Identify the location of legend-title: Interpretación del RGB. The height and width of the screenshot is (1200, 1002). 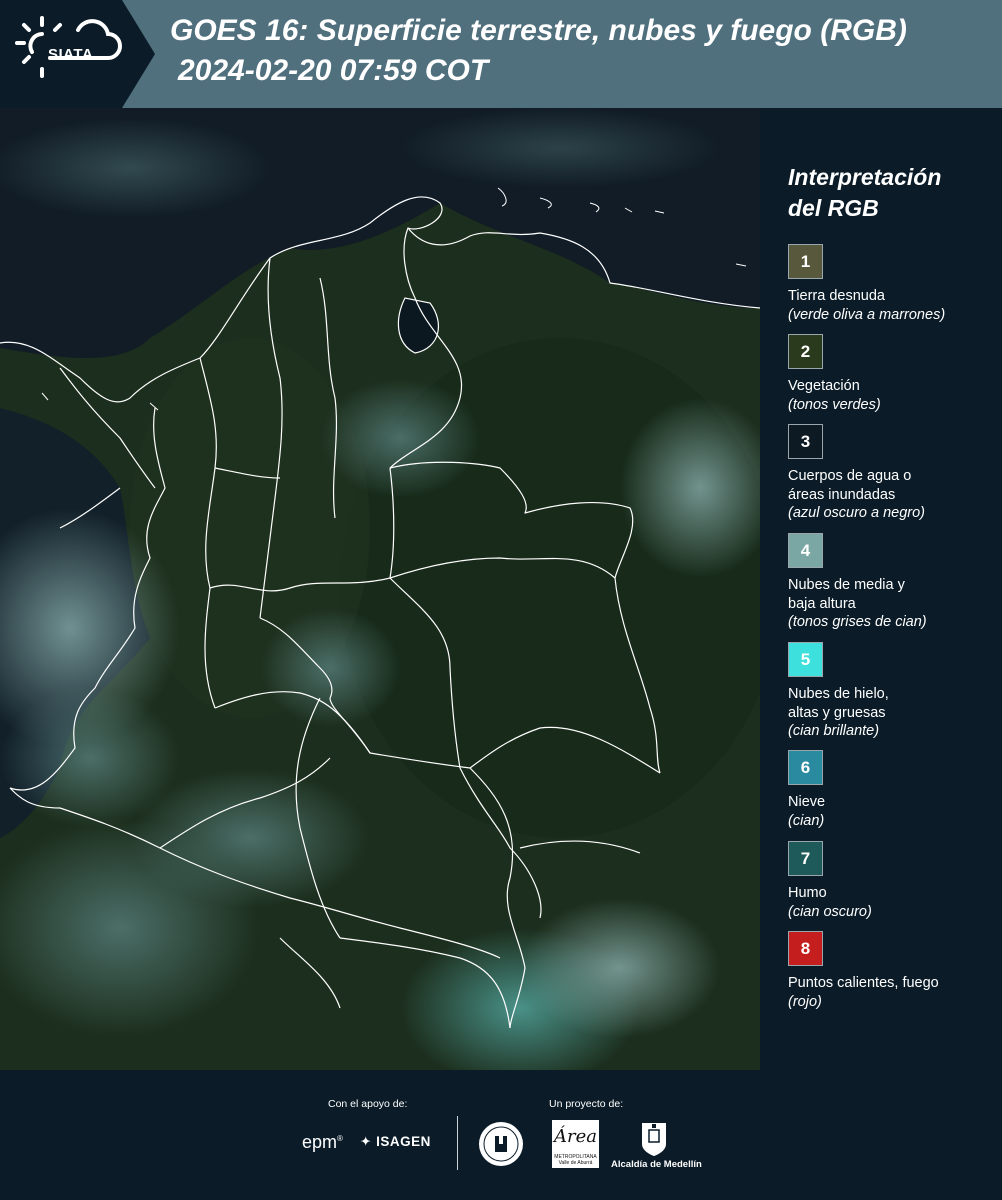
(888, 193).